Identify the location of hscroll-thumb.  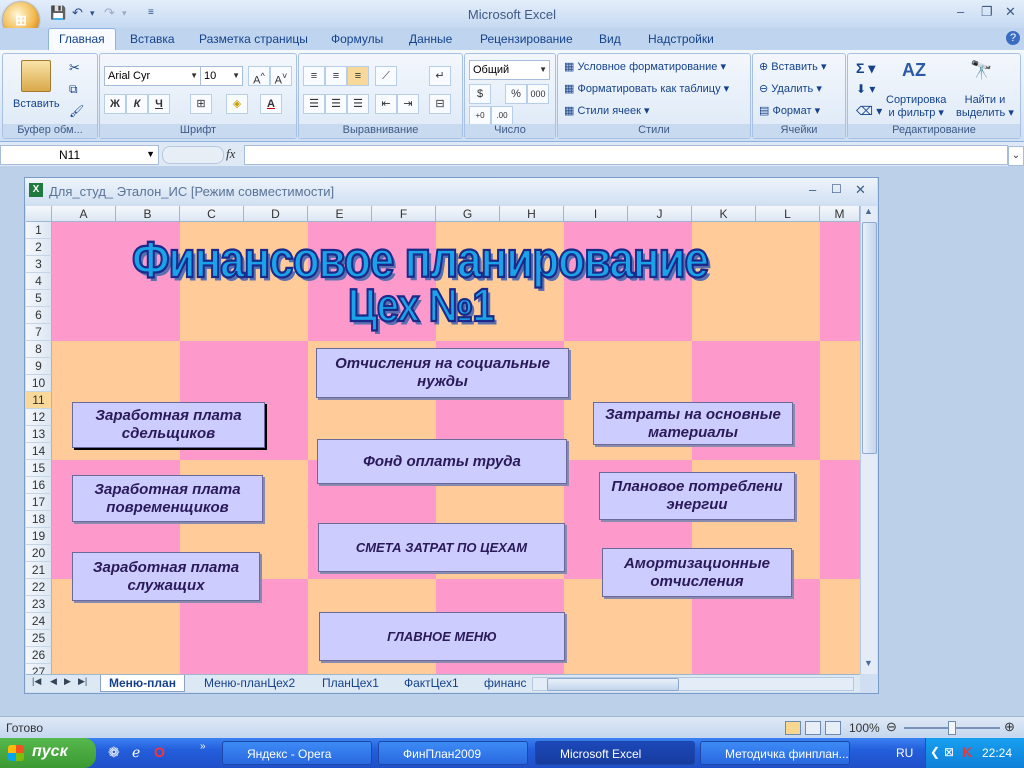
(613, 684).